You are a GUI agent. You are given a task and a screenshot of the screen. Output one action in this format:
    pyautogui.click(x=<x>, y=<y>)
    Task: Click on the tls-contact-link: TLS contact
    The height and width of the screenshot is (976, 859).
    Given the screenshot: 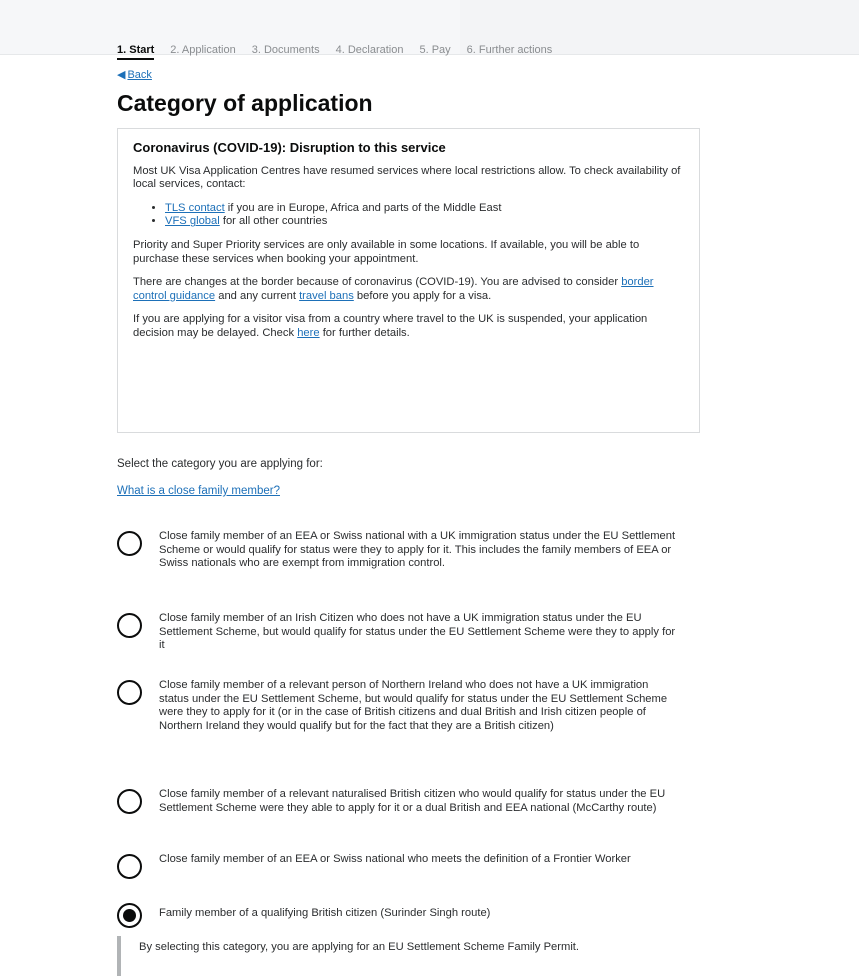 What is the action you would take?
    pyautogui.click(x=195, y=208)
    